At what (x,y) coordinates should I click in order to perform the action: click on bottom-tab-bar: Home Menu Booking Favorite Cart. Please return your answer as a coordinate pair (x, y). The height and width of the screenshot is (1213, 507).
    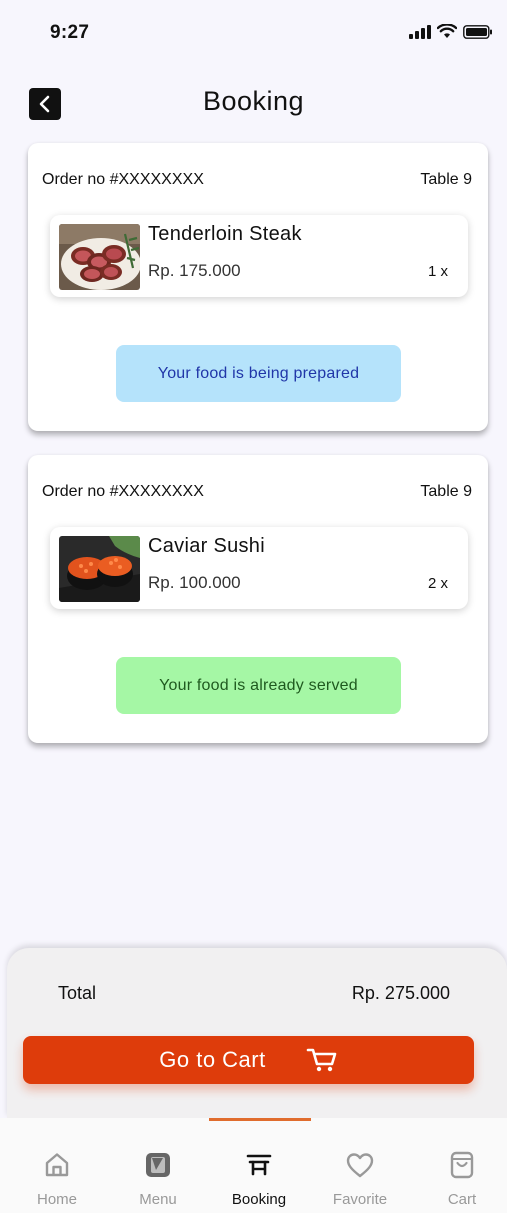
    Looking at the image, I should click on (253, 1165).